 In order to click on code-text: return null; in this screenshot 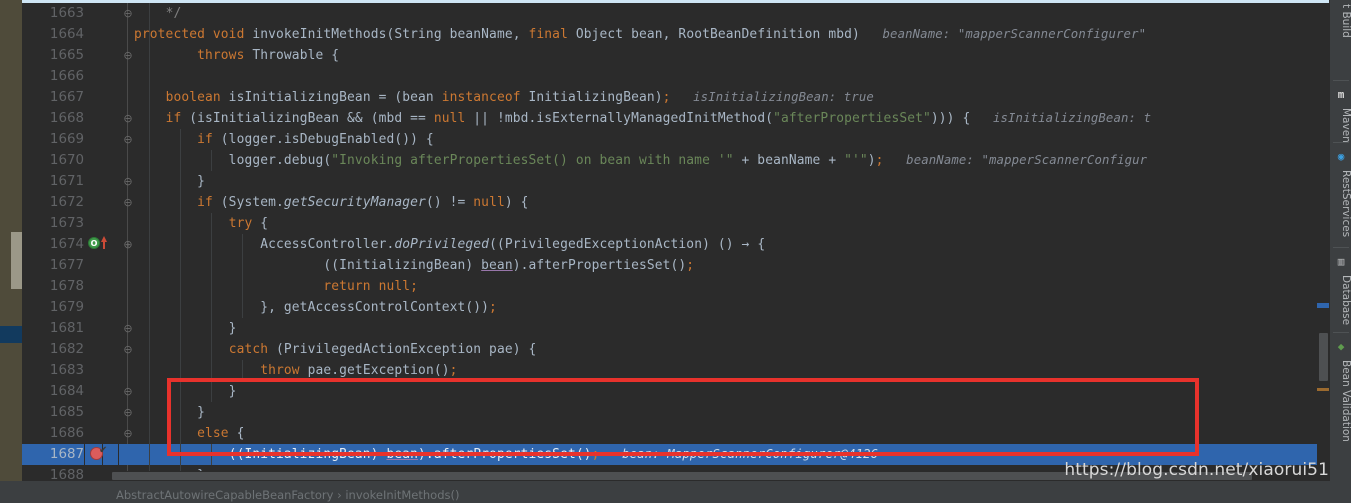, I will do `click(276, 286)`.